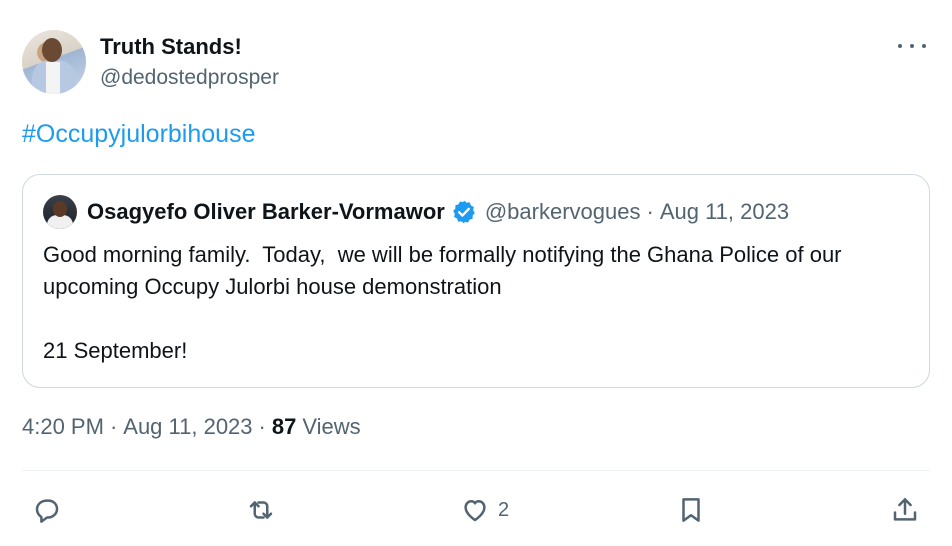 The height and width of the screenshot is (546, 952). Describe the element at coordinates (284, 426) in the screenshot. I see `views-count: 87` at that location.